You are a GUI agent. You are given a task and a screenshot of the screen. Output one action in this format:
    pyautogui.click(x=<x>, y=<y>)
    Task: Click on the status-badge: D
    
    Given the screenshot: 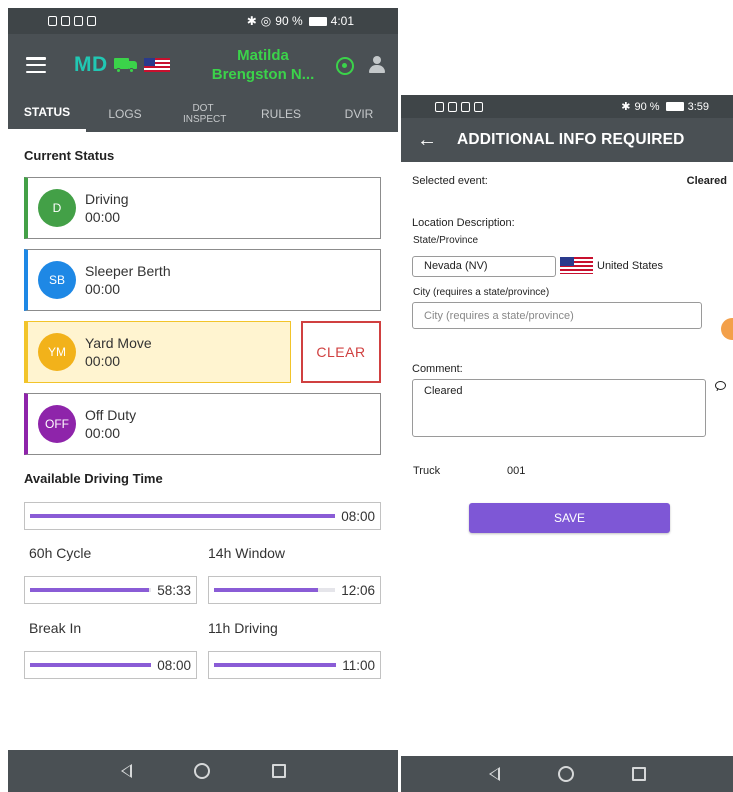 What is the action you would take?
    pyautogui.click(x=57, y=208)
    